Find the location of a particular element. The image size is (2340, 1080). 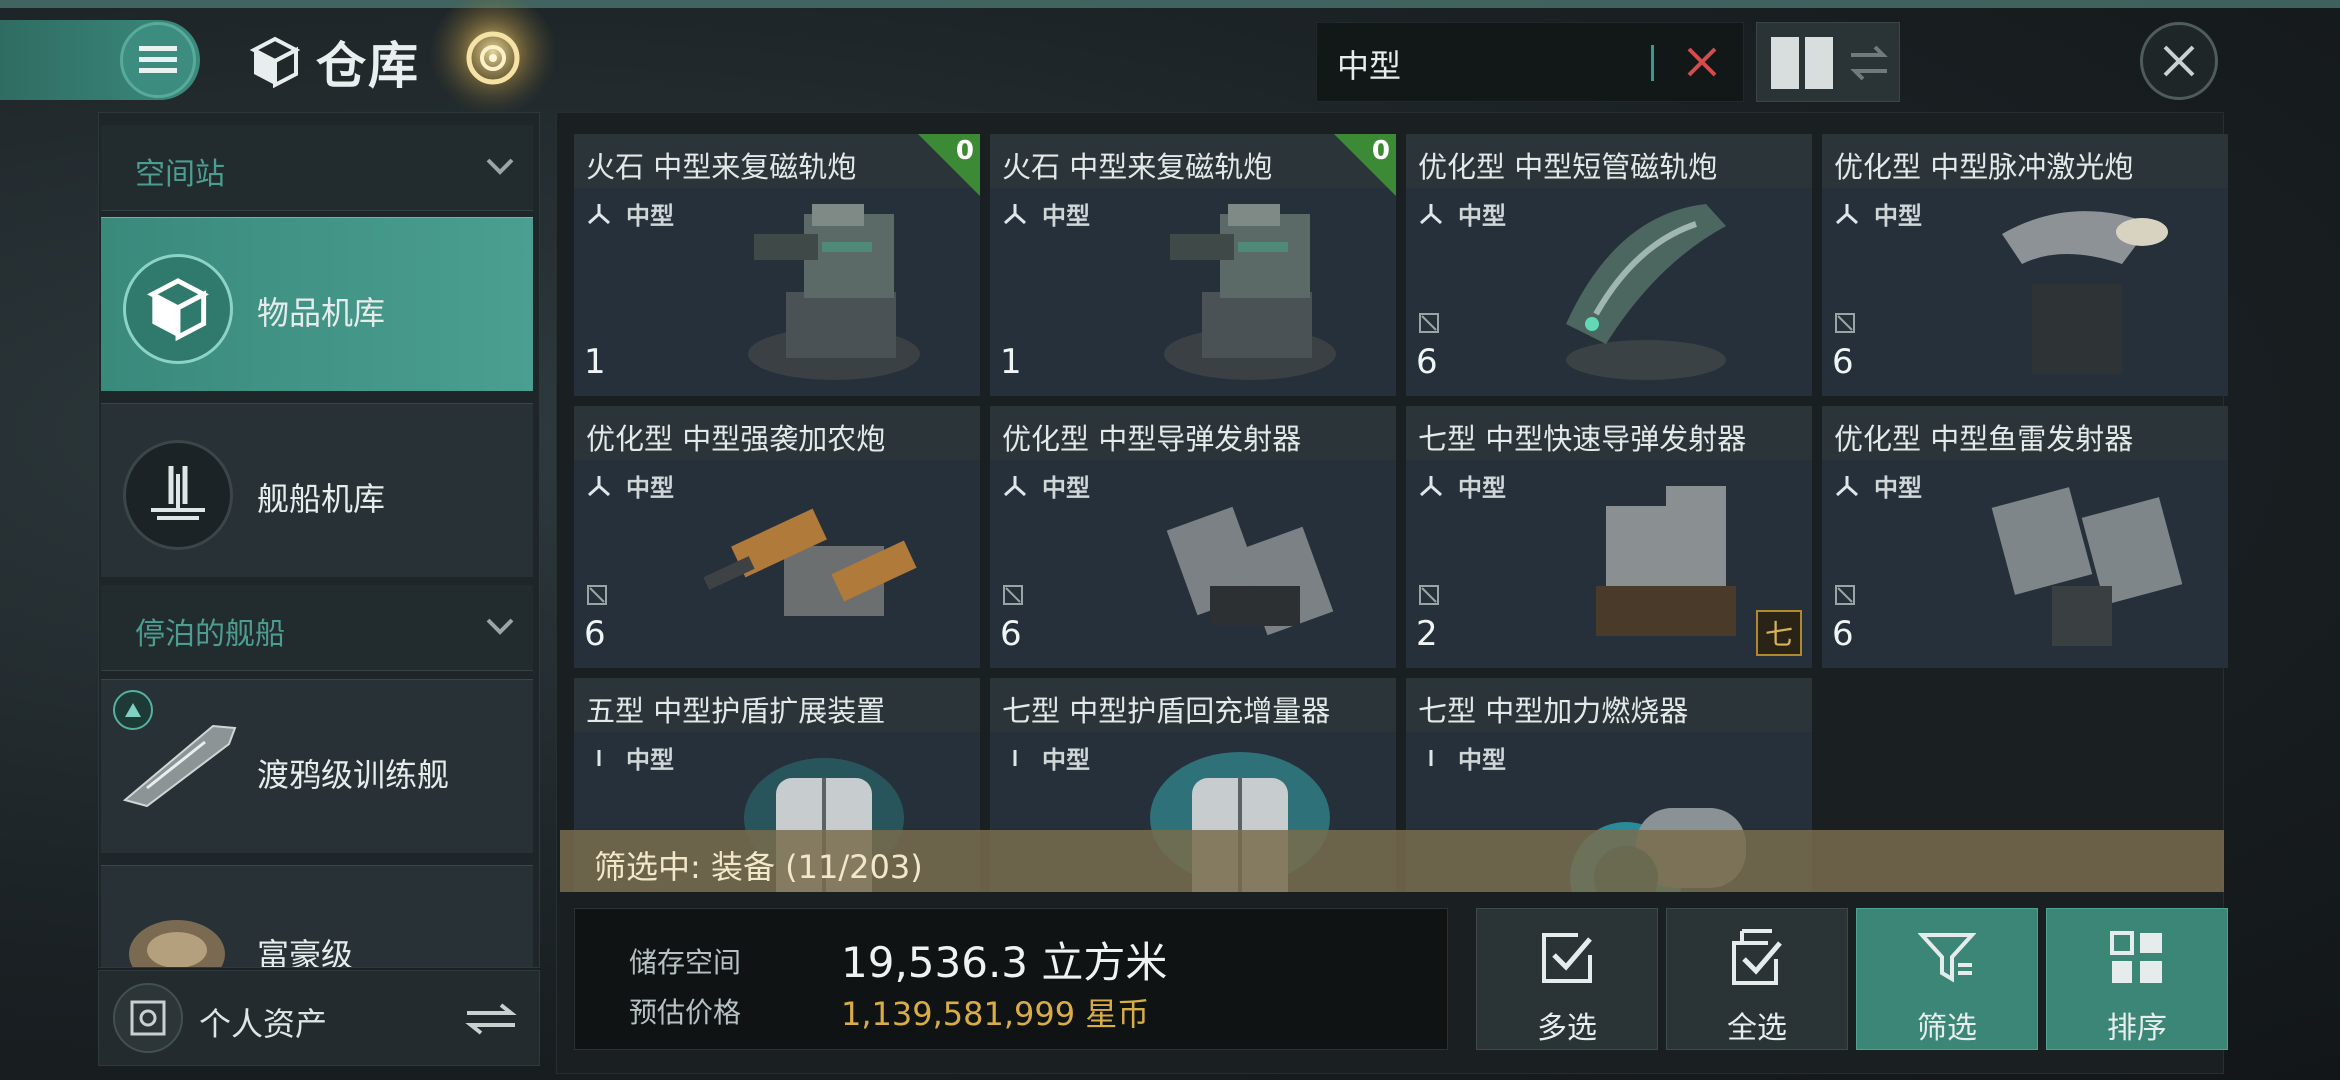

view-toggle is located at coordinates (1828, 62).